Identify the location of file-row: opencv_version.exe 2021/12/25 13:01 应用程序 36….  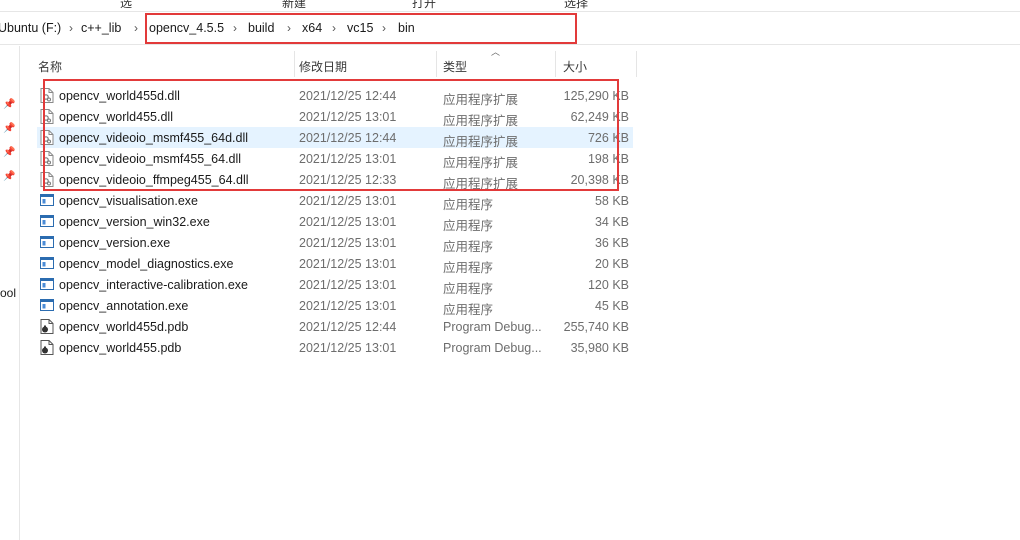
(335, 243).